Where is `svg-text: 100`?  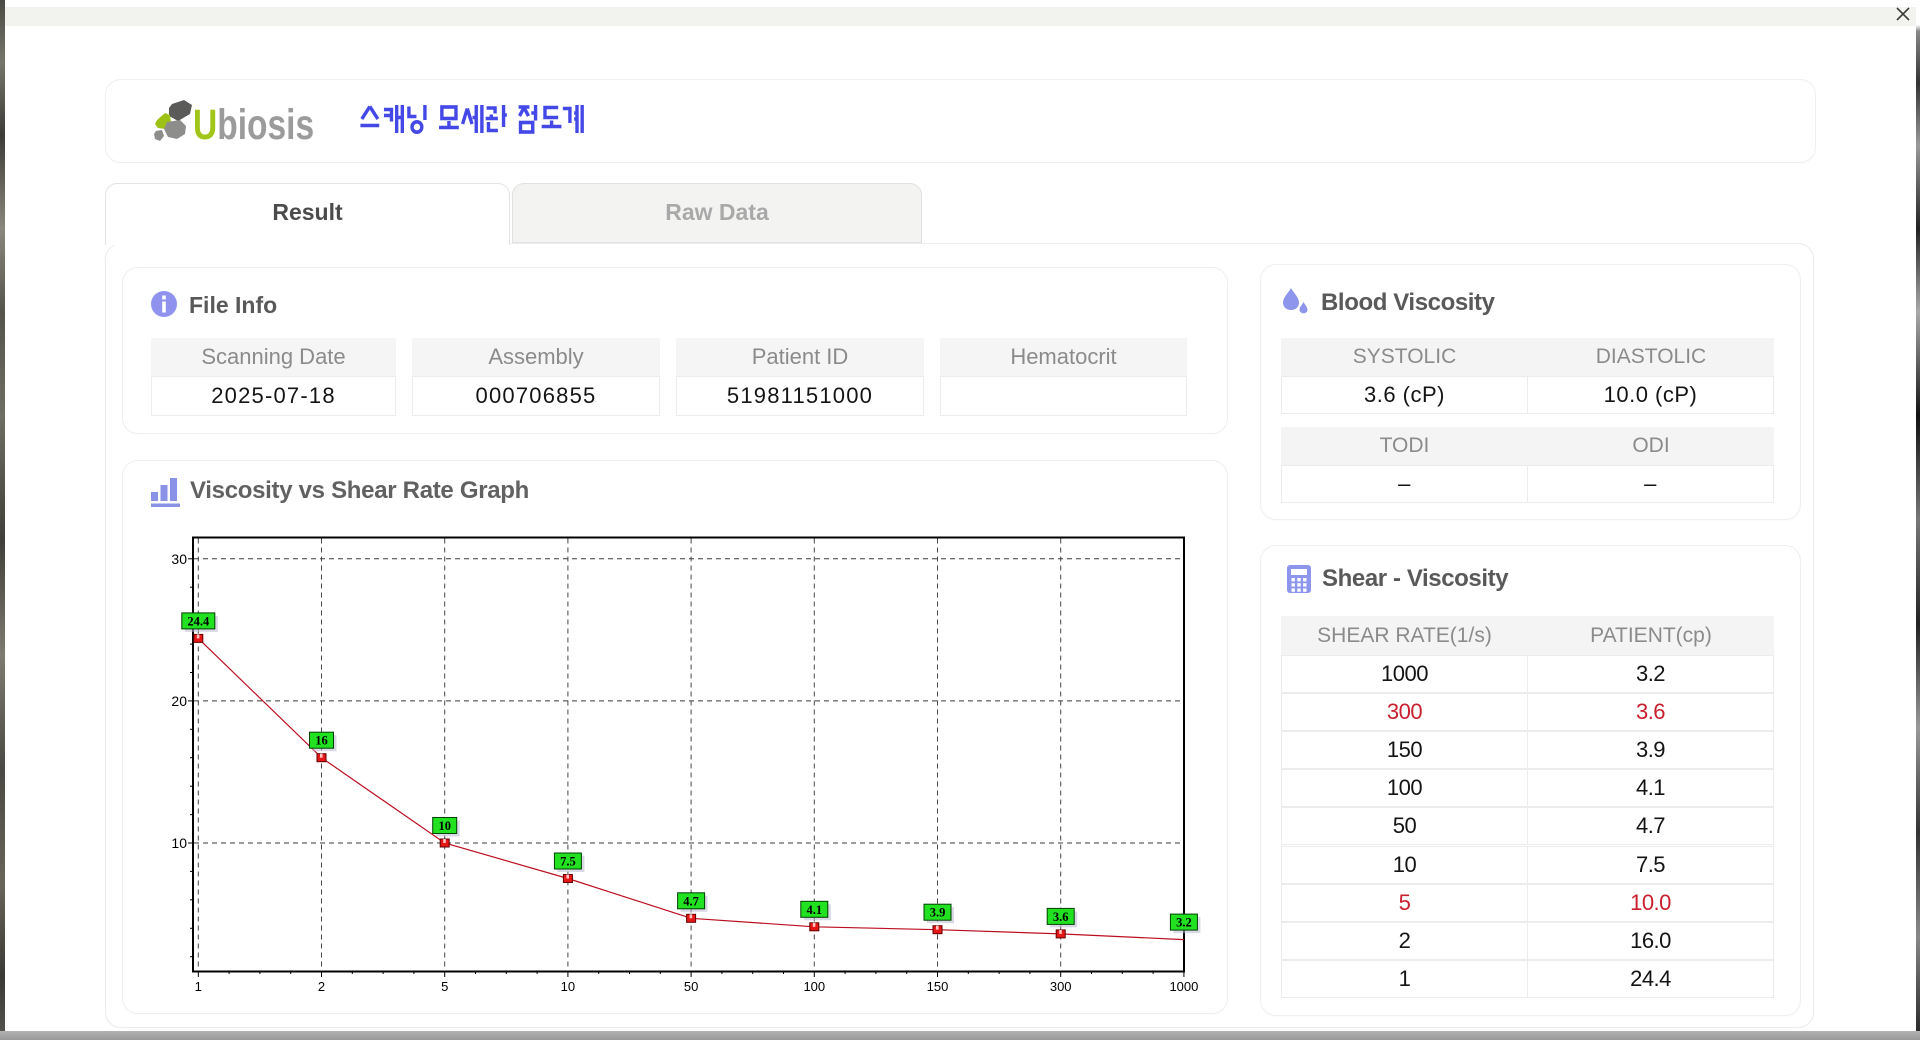 svg-text: 100 is located at coordinates (814, 986).